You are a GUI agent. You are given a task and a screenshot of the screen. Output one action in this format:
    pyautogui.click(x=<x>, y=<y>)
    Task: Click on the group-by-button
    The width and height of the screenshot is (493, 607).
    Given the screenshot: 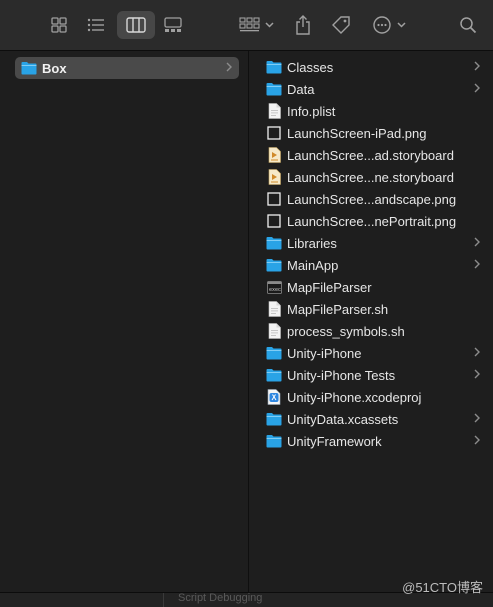 What is the action you would take?
    pyautogui.click(x=257, y=25)
    